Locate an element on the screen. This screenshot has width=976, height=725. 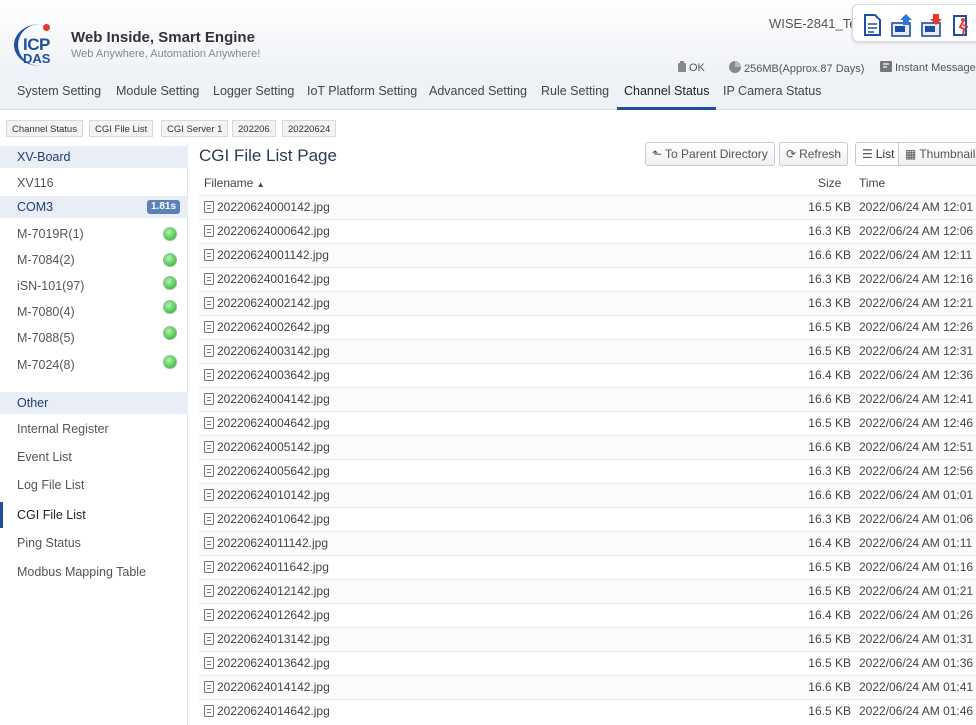
file-time: 2022/06/24 AM 12:56 is located at coordinates (916, 471).